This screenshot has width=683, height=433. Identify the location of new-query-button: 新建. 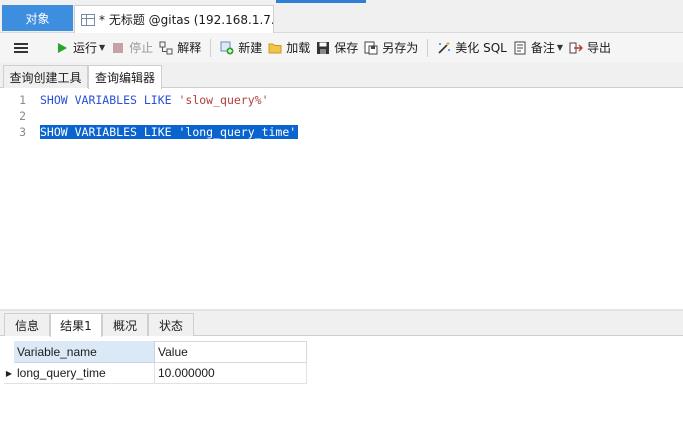
(241, 48).